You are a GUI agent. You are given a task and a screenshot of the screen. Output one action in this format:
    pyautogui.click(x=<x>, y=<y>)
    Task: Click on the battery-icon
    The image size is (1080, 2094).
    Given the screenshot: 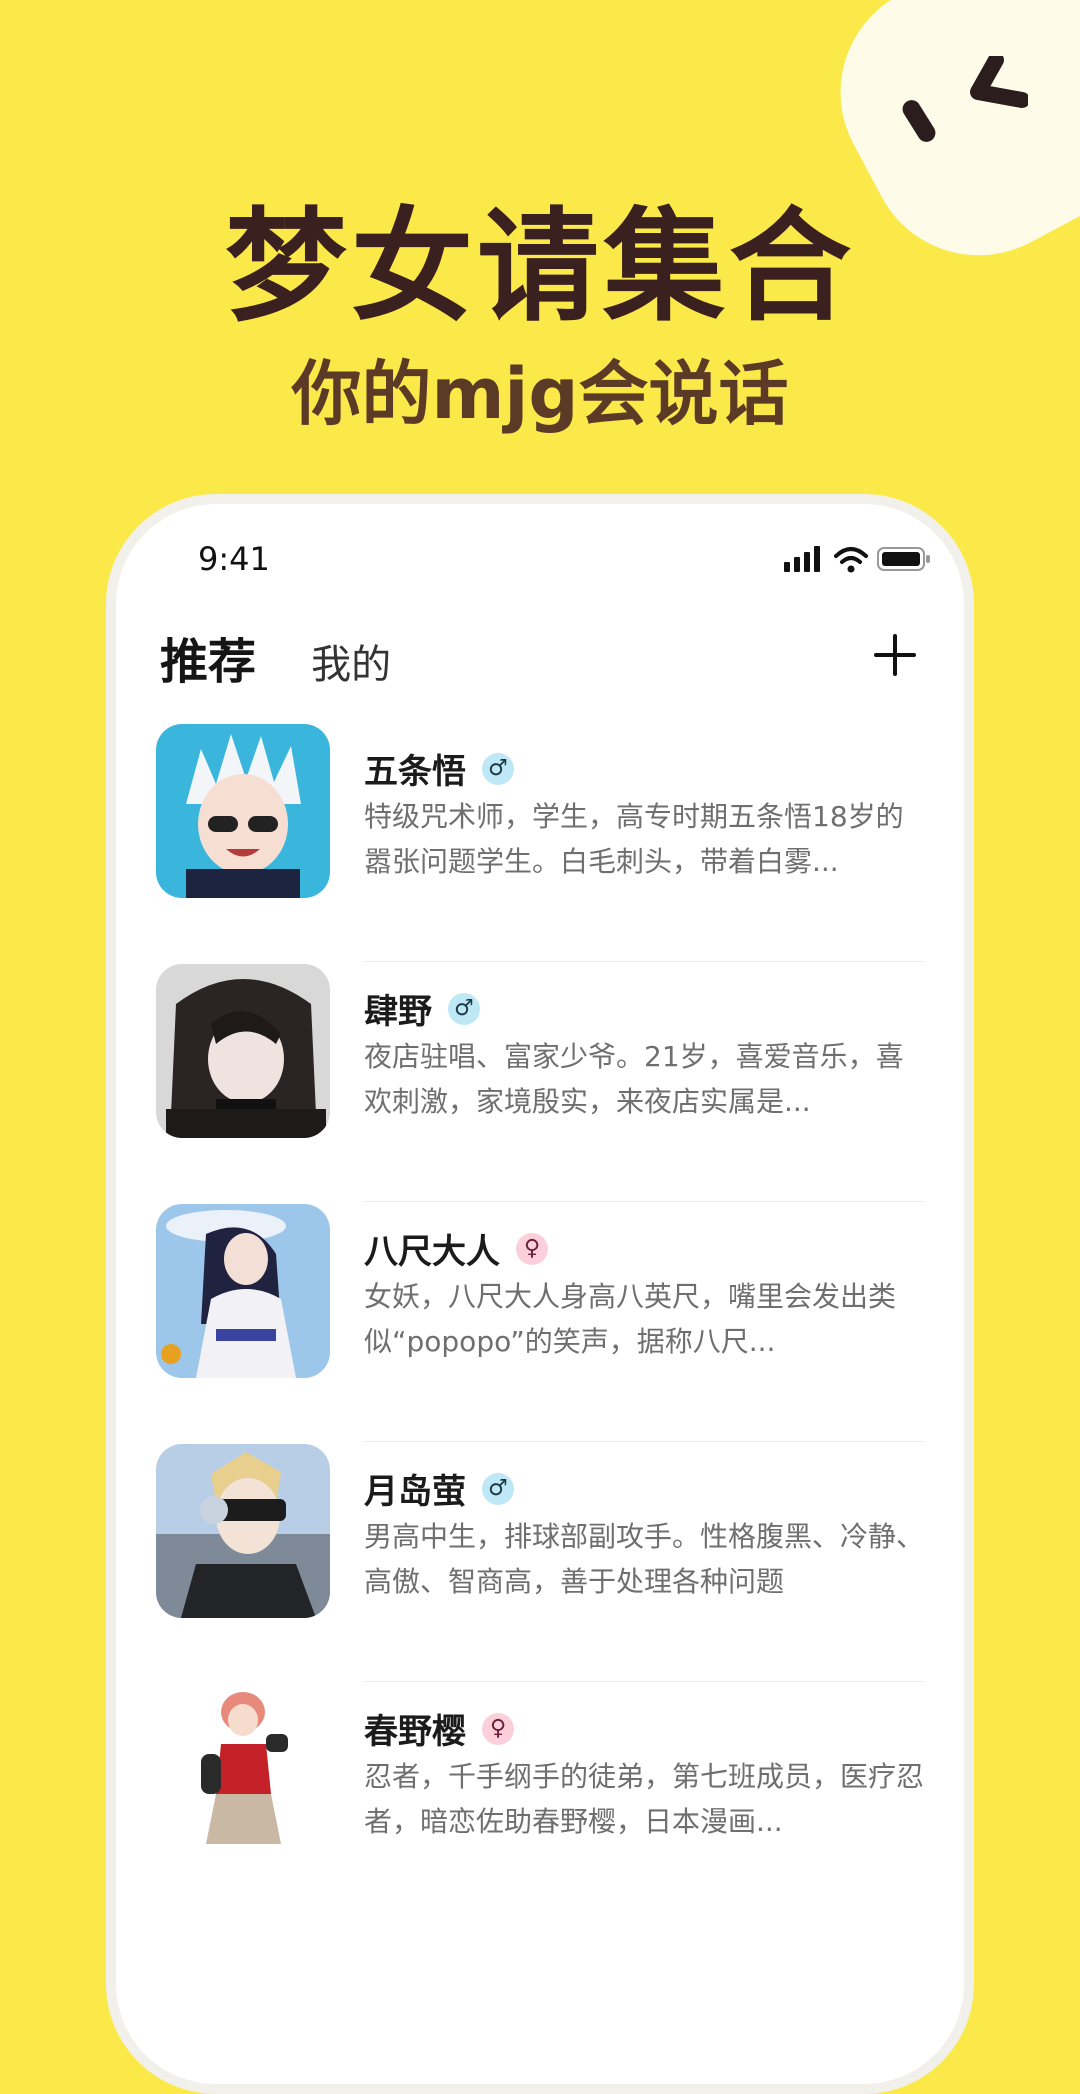 What is the action you would take?
    pyautogui.click(x=903, y=559)
    